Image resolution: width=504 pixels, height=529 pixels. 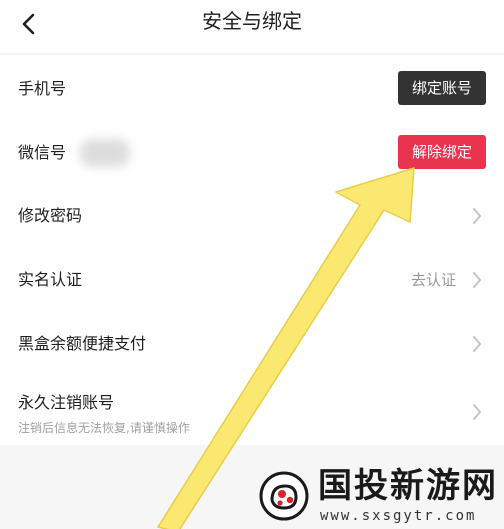 I want to click on phone-label: 手机号, so click(x=42, y=88).